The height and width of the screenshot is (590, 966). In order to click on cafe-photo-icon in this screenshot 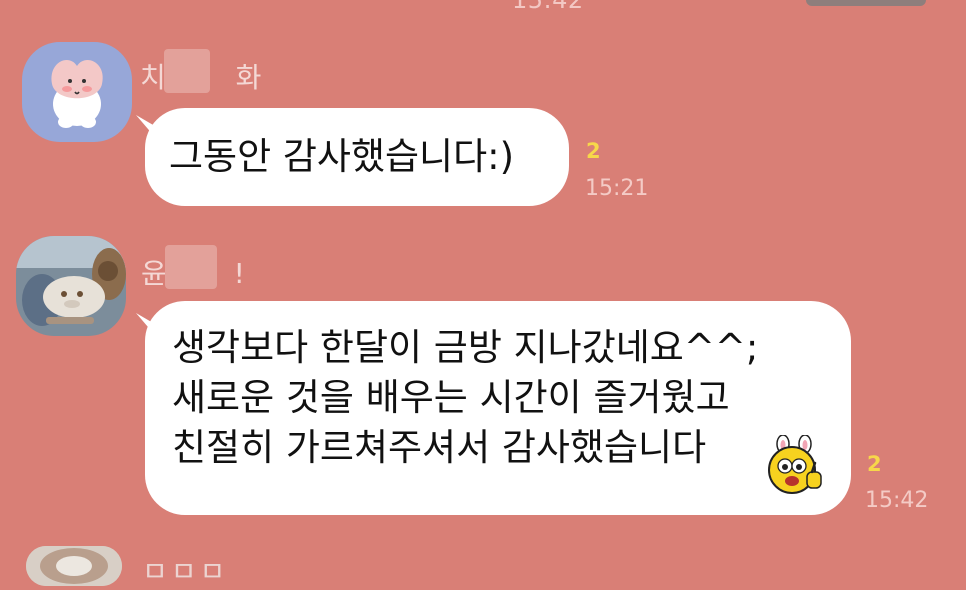, I will do `click(71, 286)`.